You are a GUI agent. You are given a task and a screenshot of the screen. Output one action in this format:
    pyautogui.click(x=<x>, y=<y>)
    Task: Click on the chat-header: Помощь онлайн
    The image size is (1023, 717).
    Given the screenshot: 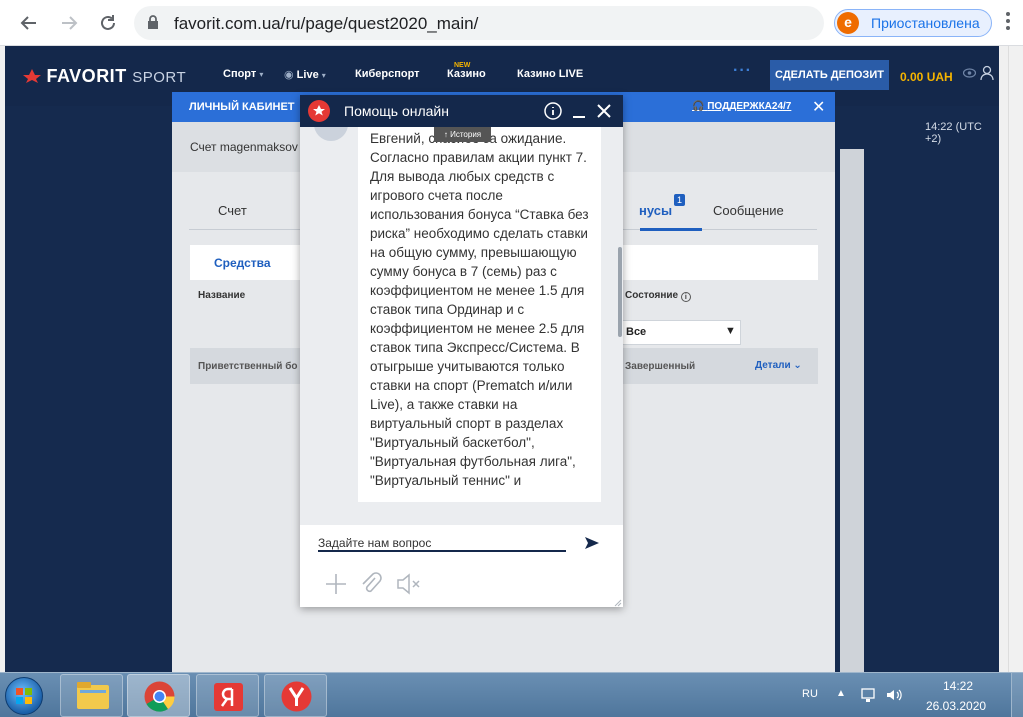 What is the action you would take?
    pyautogui.click(x=461, y=111)
    